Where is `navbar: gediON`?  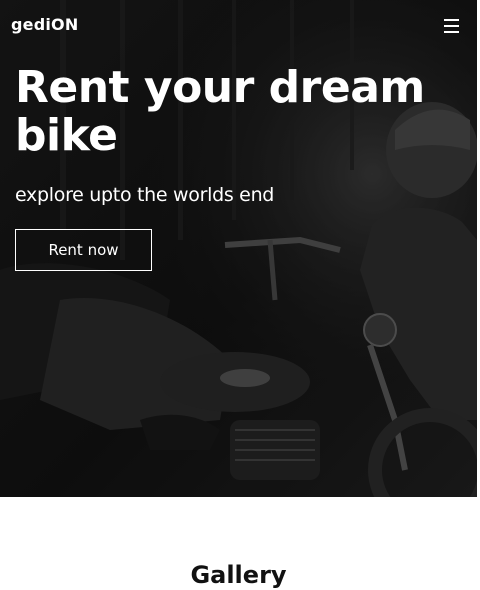
navbar: gediON is located at coordinates (238, 26).